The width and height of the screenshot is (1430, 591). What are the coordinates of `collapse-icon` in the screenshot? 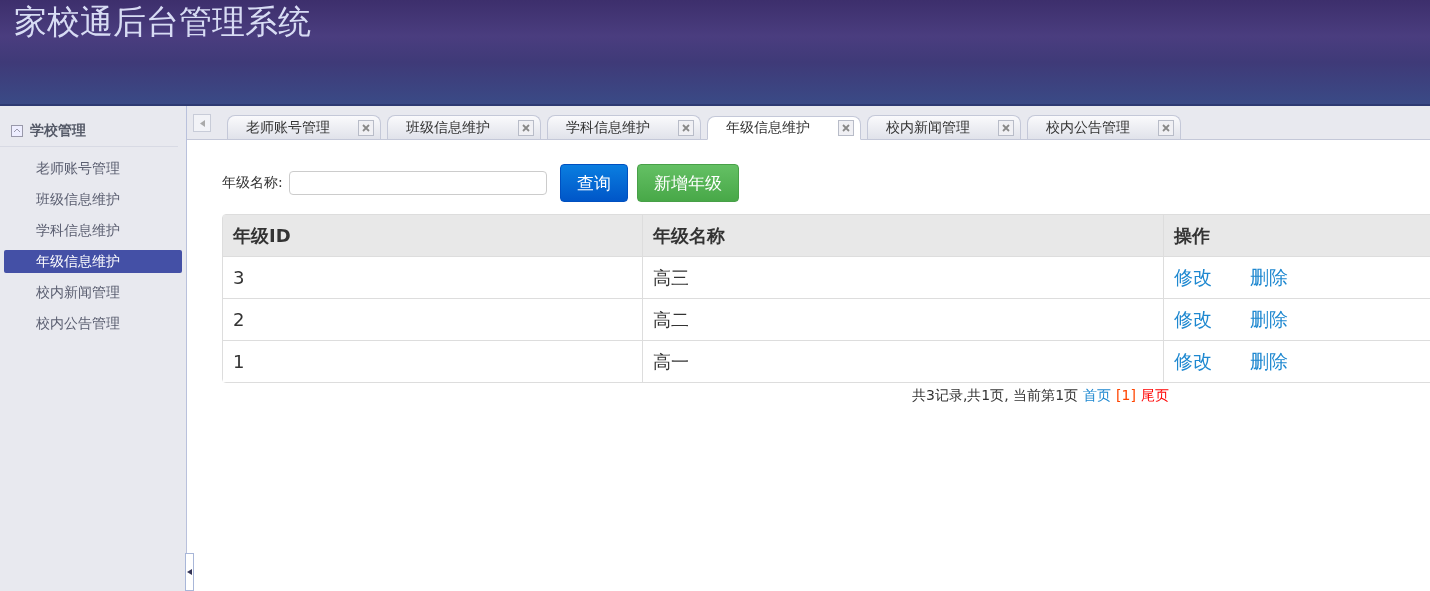 It's located at (17, 131).